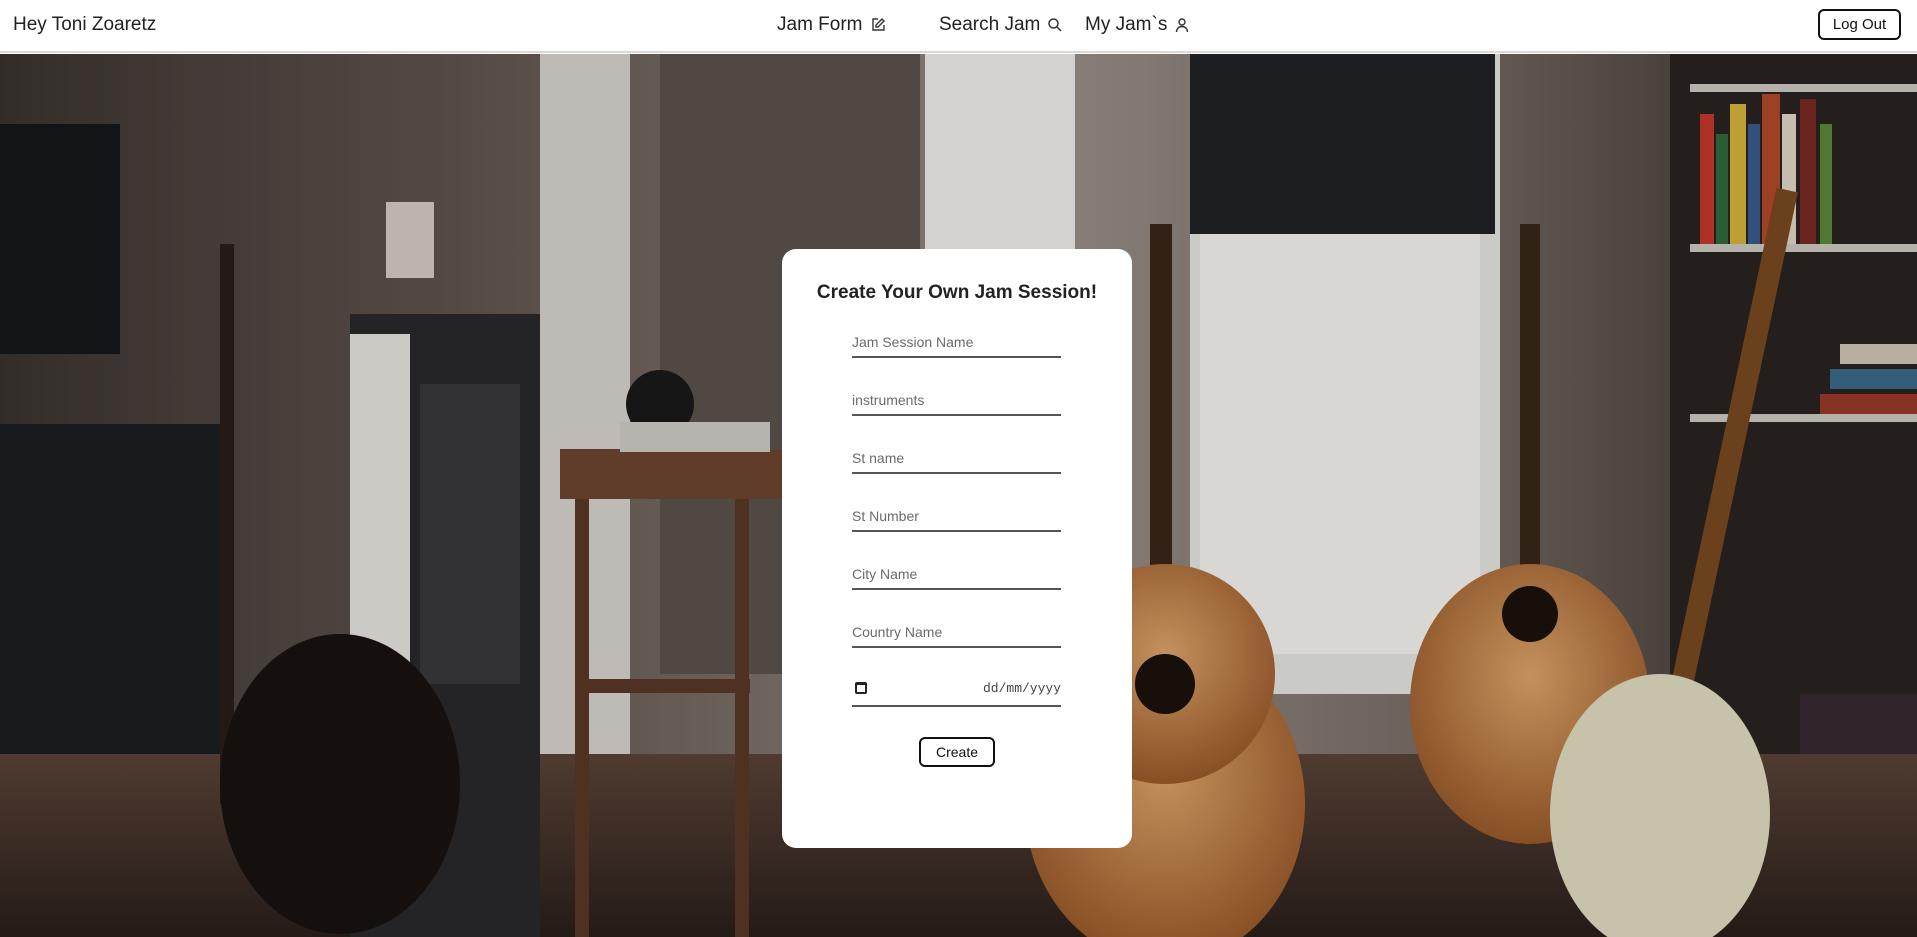 The width and height of the screenshot is (1917, 937). What do you see at coordinates (878, 24) in the screenshot?
I see `edit-icon` at bounding box center [878, 24].